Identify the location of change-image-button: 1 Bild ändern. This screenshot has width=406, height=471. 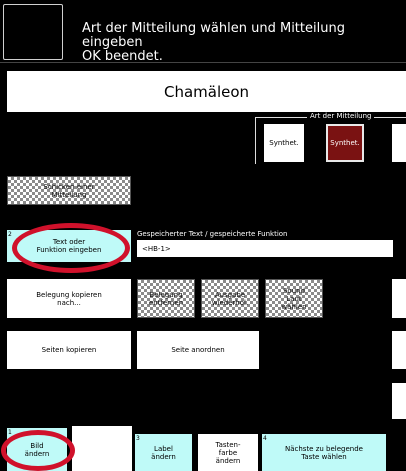
(37, 449).